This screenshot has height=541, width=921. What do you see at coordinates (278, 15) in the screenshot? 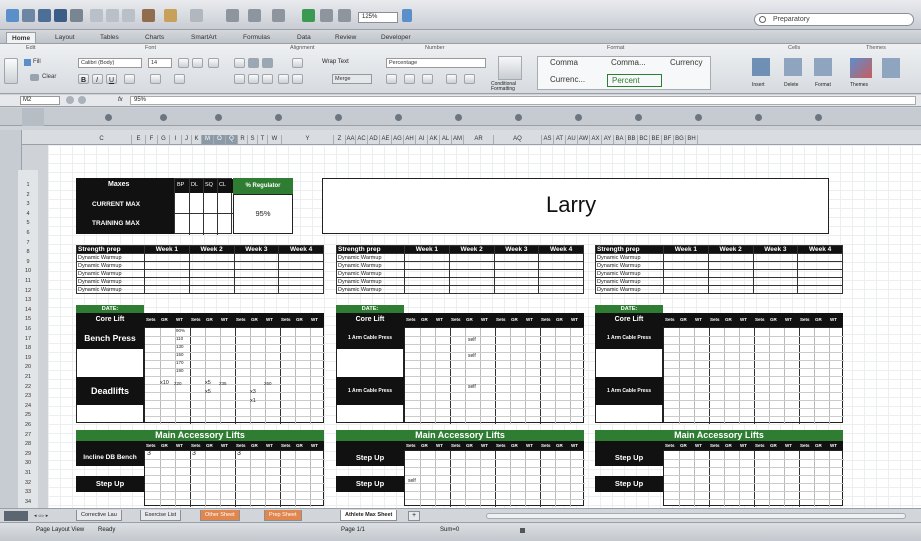
I see `filter-icon` at bounding box center [278, 15].